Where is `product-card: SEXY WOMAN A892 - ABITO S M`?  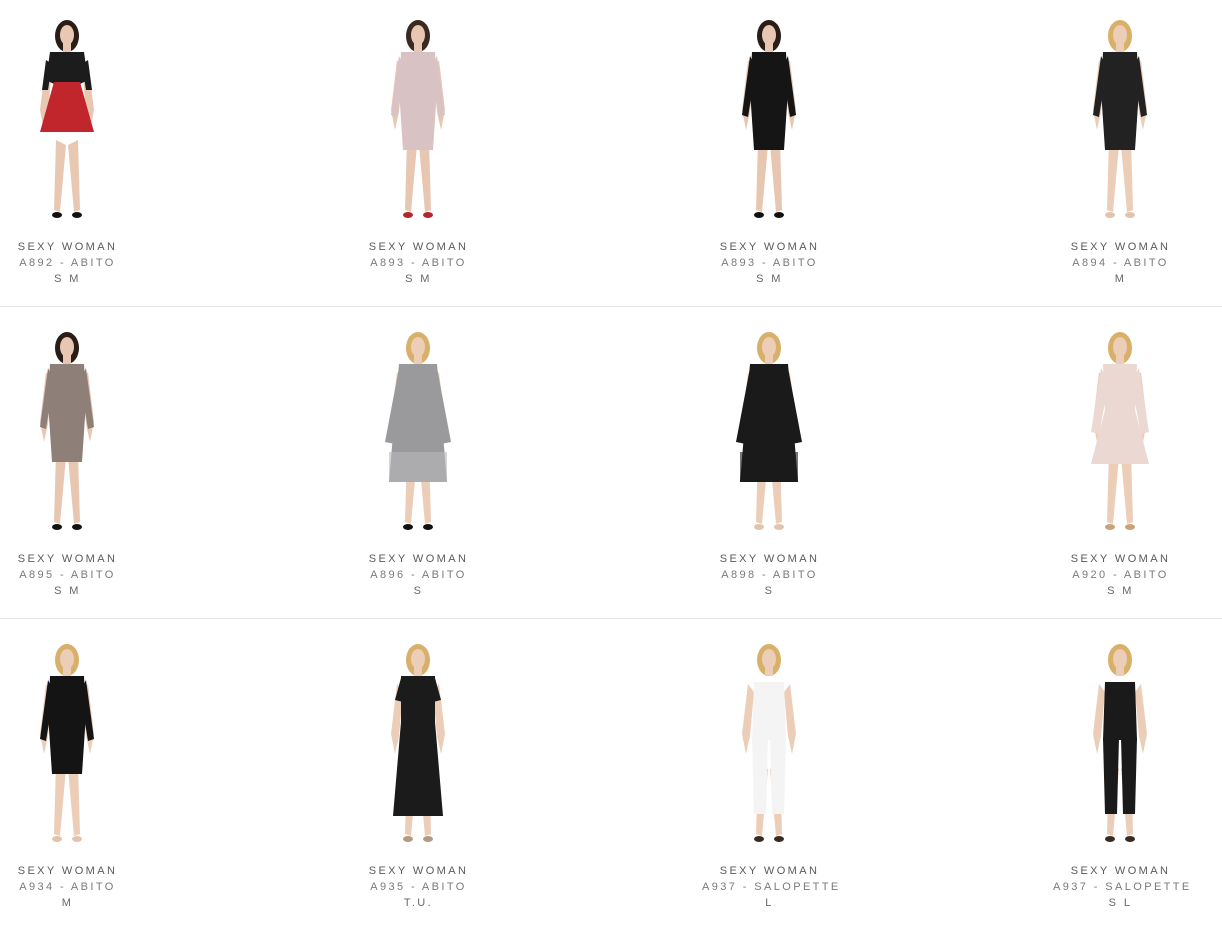 product-card: SEXY WOMAN A892 - ABITO S M is located at coordinates (67, 150).